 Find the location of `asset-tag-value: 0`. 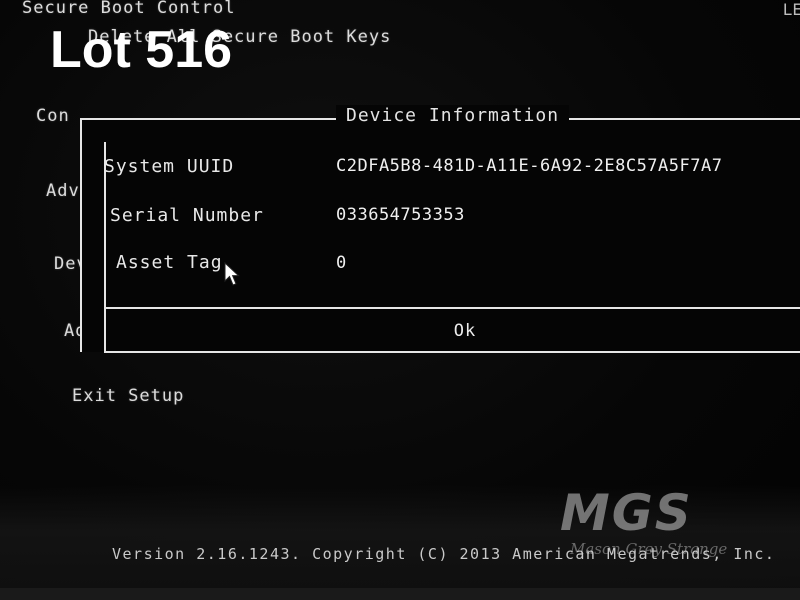

asset-tag-value: 0 is located at coordinates (341, 263).